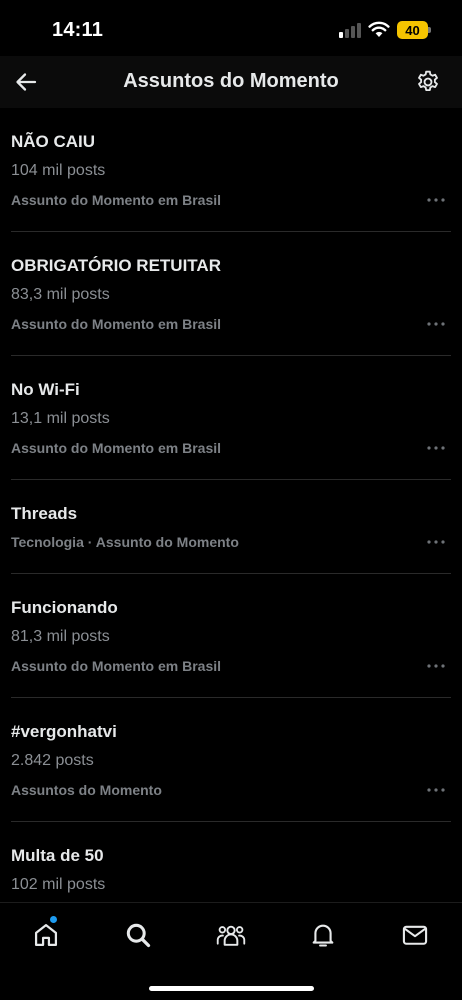 The width and height of the screenshot is (462, 1000). I want to click on bell-icon, so click(323, 935).